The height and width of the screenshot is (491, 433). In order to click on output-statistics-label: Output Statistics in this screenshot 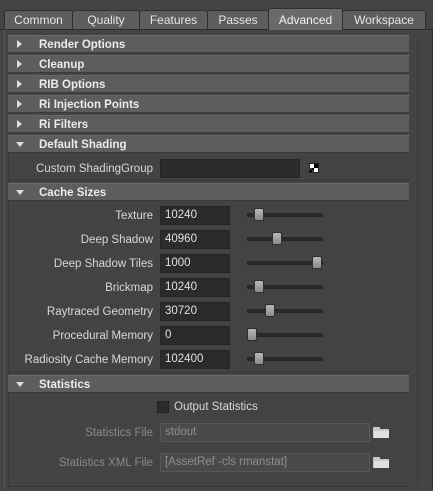, I will do `click(216, 407)`.